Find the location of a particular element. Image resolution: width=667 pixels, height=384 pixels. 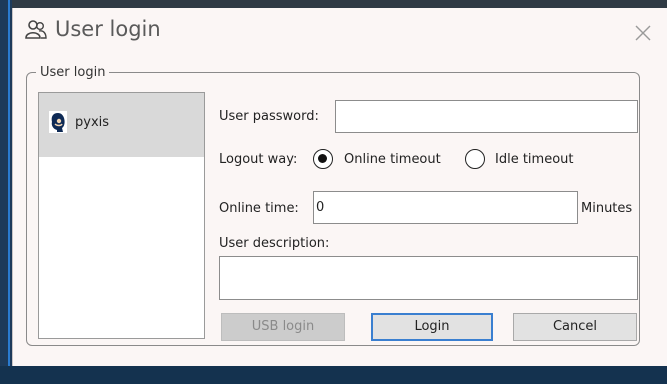

background-accent-stripe is located at coordinates (9, 192).